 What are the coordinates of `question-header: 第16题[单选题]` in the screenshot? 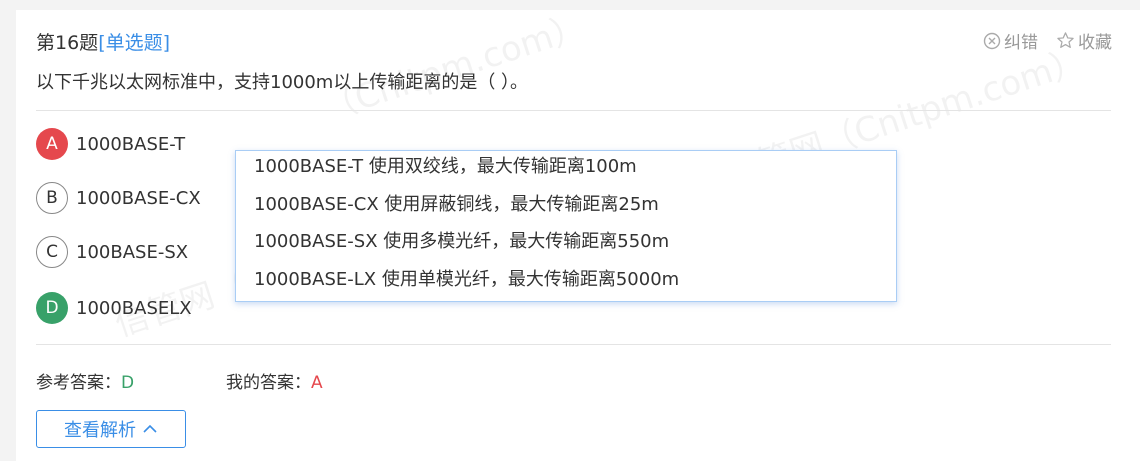 It's located at (103, 41).